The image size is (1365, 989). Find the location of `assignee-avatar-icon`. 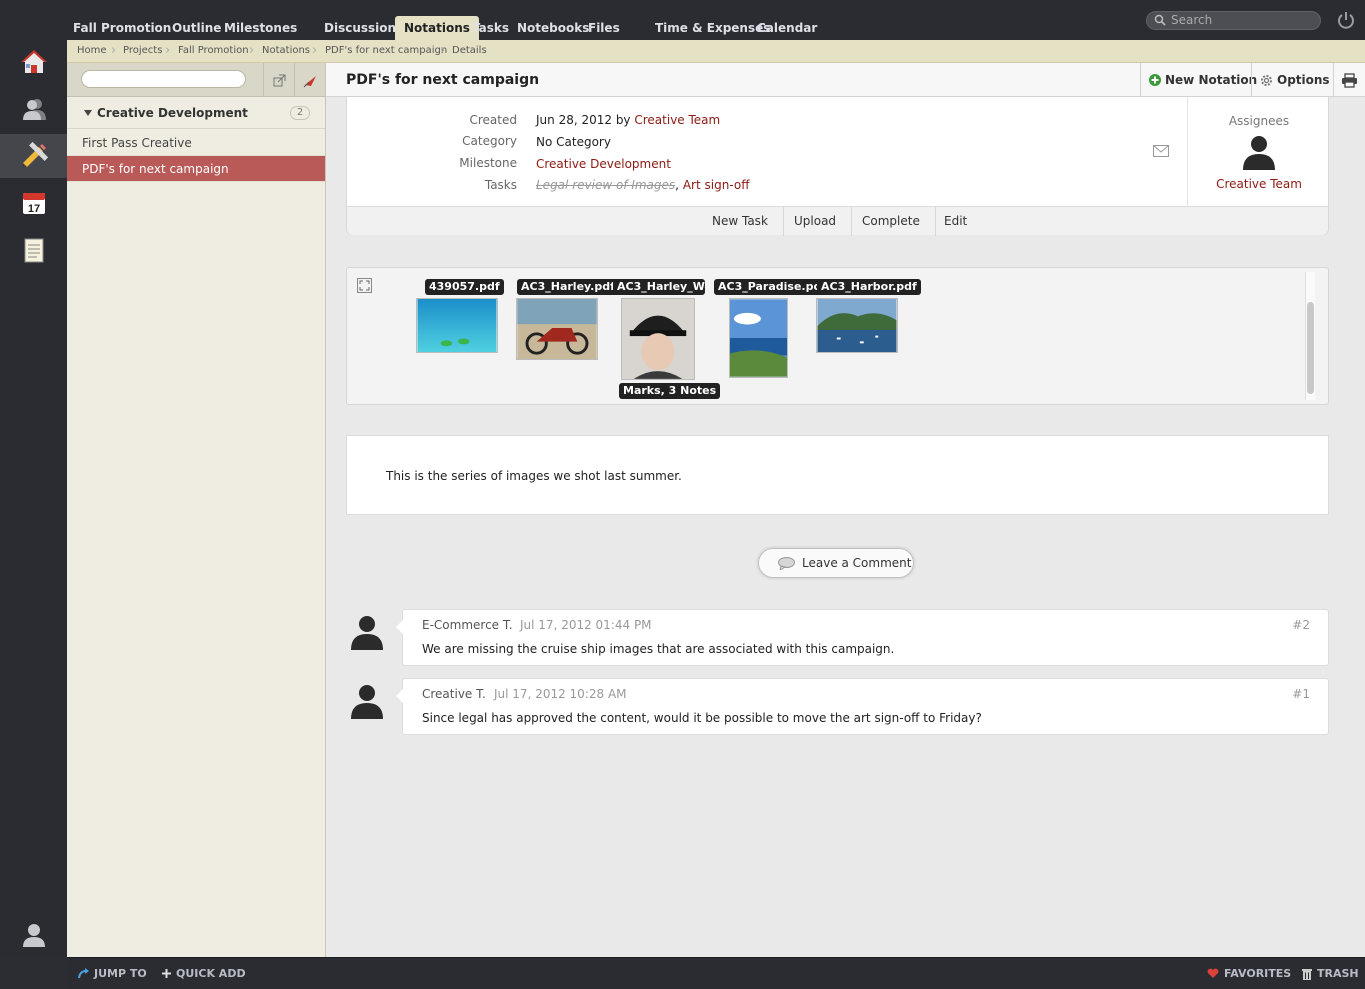

assignee-avatar-icon is located at coordinates (1259, 153).